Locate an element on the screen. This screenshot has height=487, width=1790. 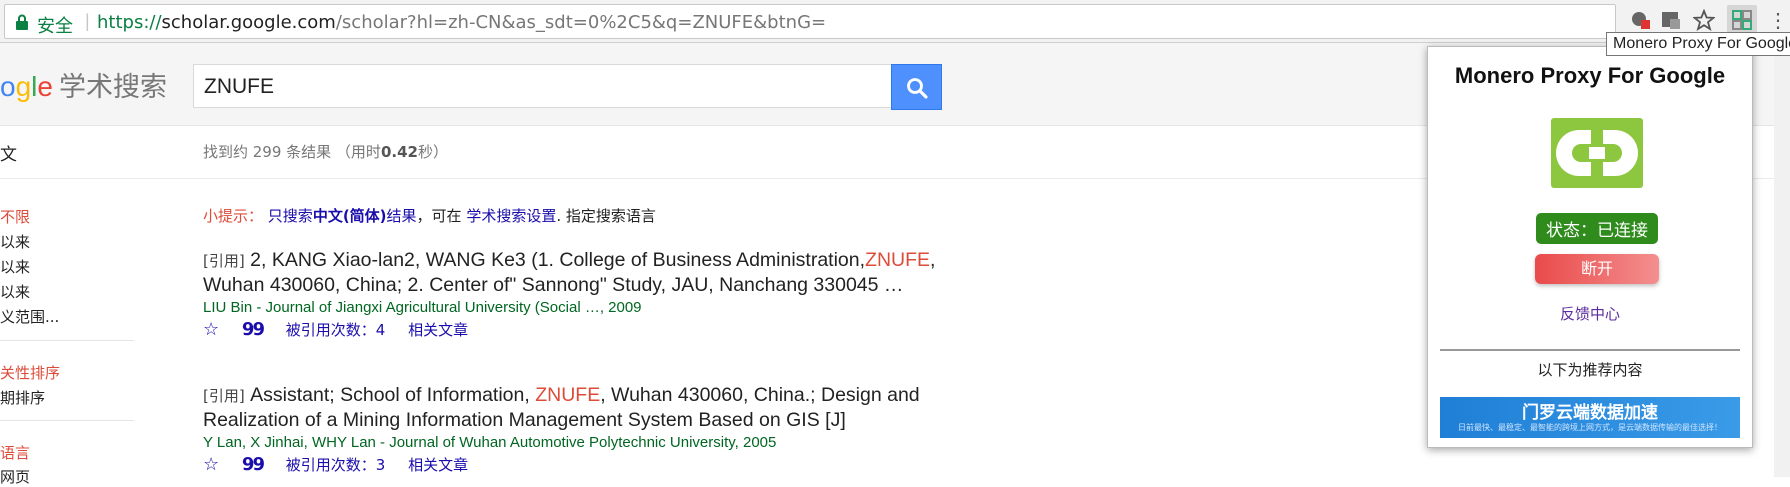
sidebar-sort-date: 期排序 is located at coordinates (22, 397).